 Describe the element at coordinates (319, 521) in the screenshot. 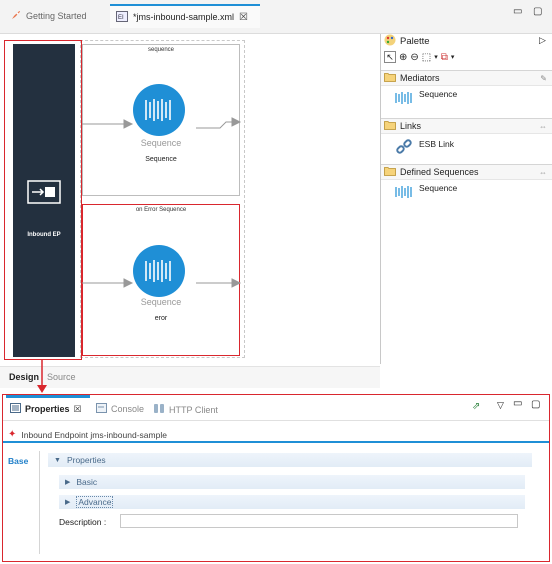

I see `description-field` at that location.